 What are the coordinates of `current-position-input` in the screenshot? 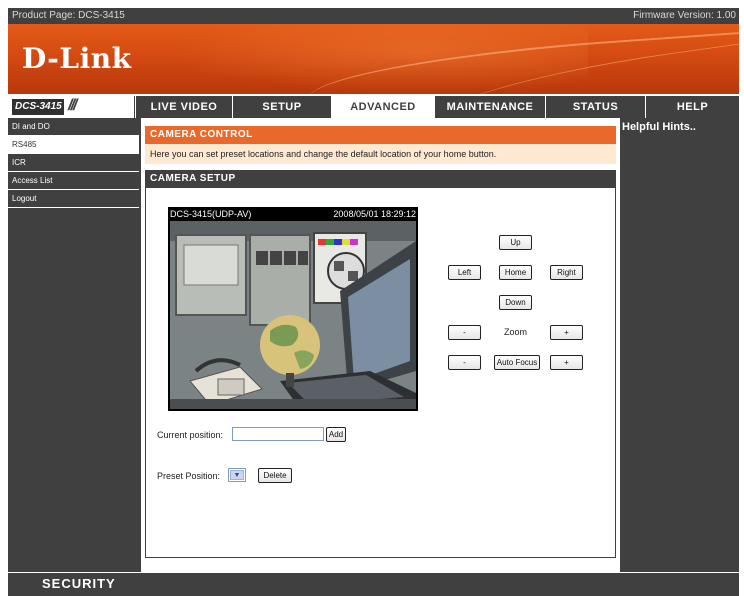 It's located at (278, 434).